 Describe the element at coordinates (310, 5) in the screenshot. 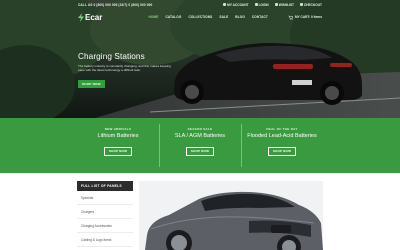

I see `checkout-link: CHECKOUT` at that location.